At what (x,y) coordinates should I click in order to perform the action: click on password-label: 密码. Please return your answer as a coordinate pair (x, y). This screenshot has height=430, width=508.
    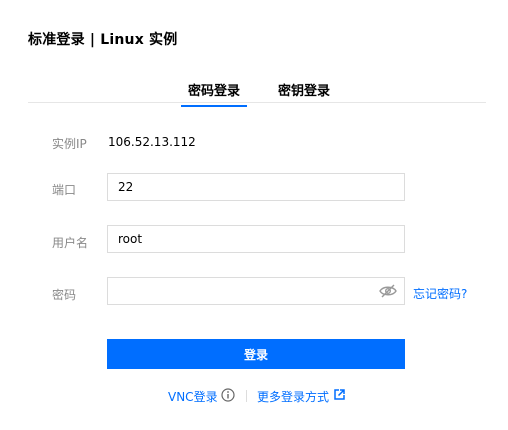
    Looking at the image, I should click on (64, 295).